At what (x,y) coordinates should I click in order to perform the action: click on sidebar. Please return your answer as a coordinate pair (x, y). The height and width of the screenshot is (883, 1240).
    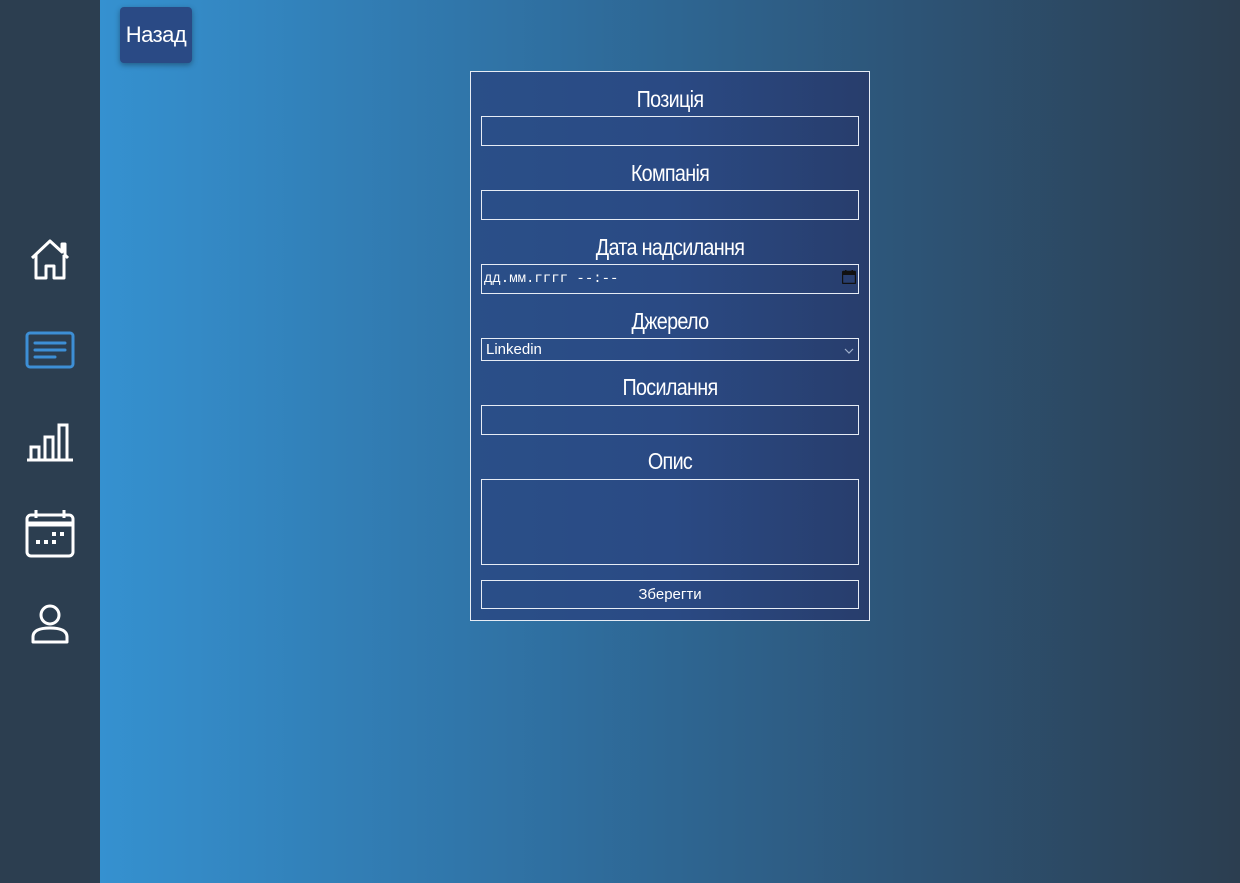
    Looking at the image, I should click on (50, 441).